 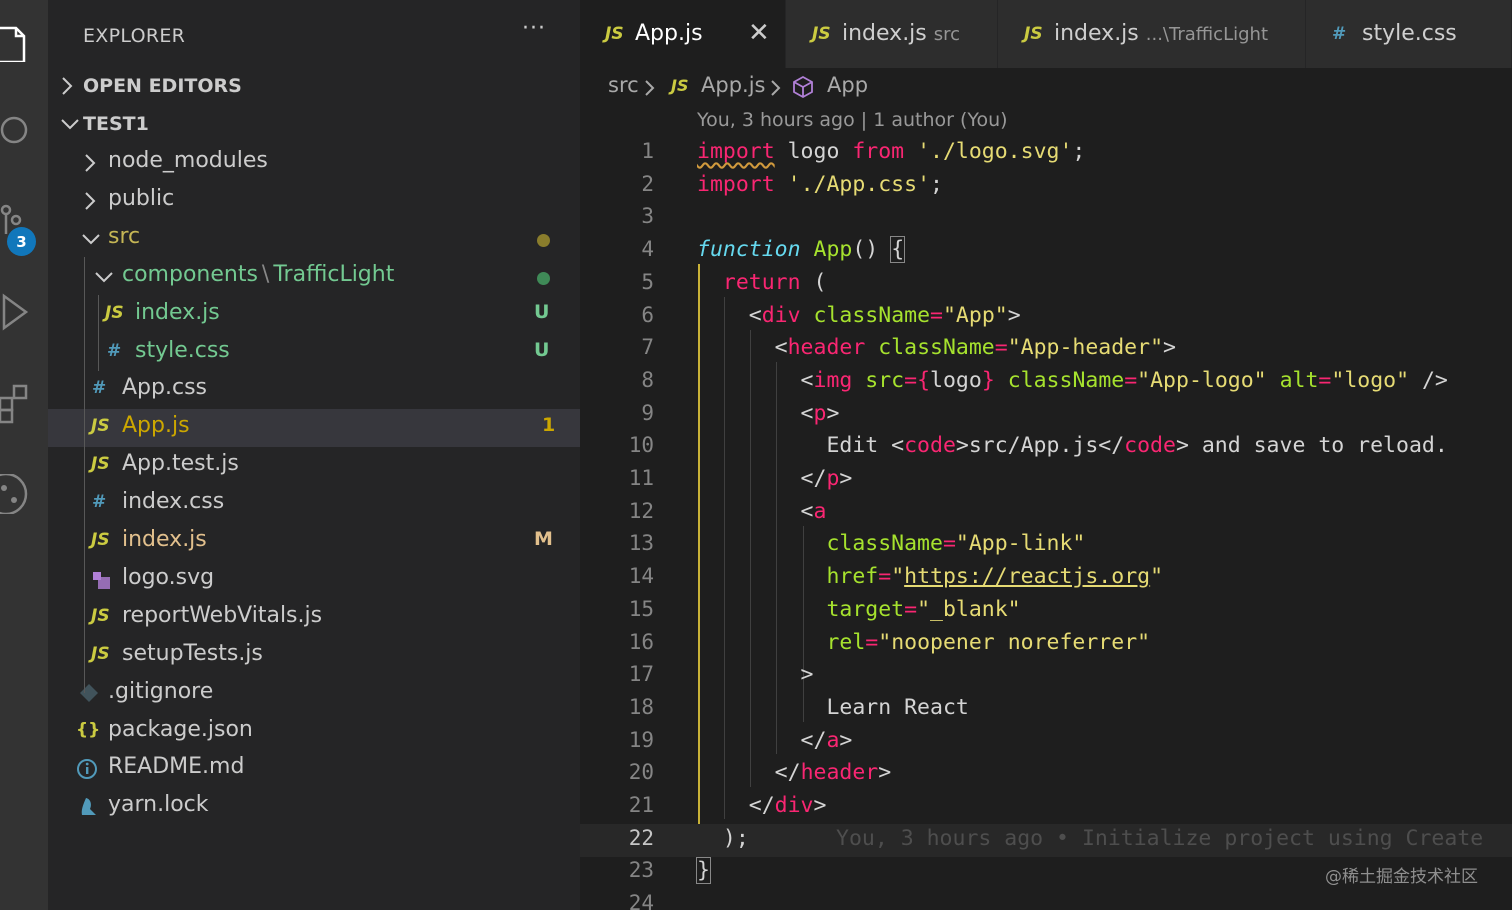 I want to click on code-line: 6 <div className="App">, so click(x=1046, y=317).